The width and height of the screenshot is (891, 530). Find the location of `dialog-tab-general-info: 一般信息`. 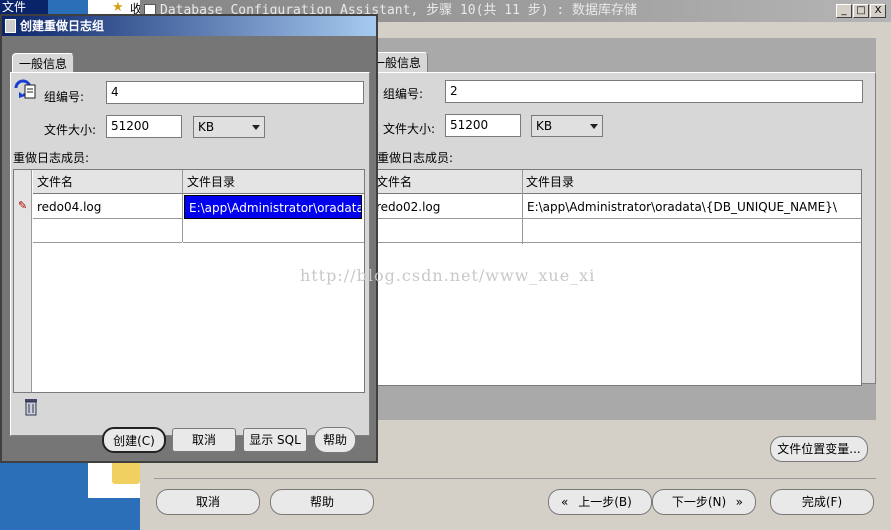

dialog-tab-general-info: 一般信息 is located at coordinates (43, 63).